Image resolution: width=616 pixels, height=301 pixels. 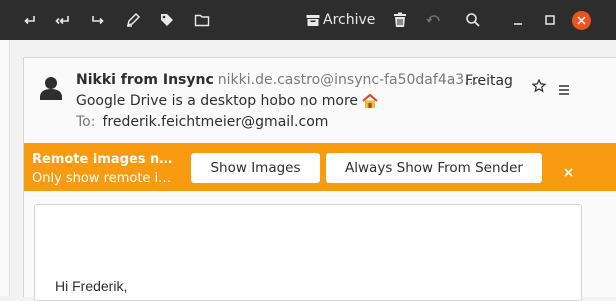 What do you see at coordinates (564, 89) in the screenshot?
I see `menu-icon` at bounding box center [564, 89].